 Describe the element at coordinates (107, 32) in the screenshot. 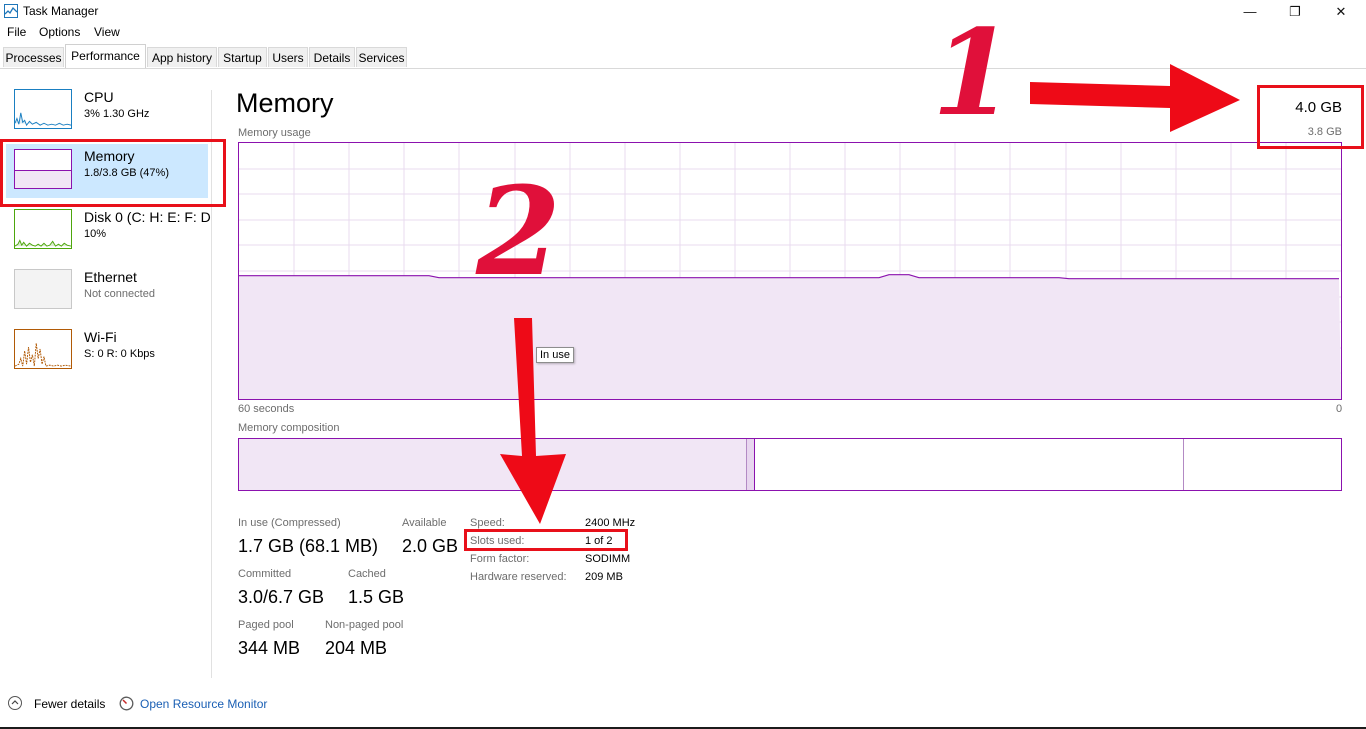

I see `menu-view: View` at that location.